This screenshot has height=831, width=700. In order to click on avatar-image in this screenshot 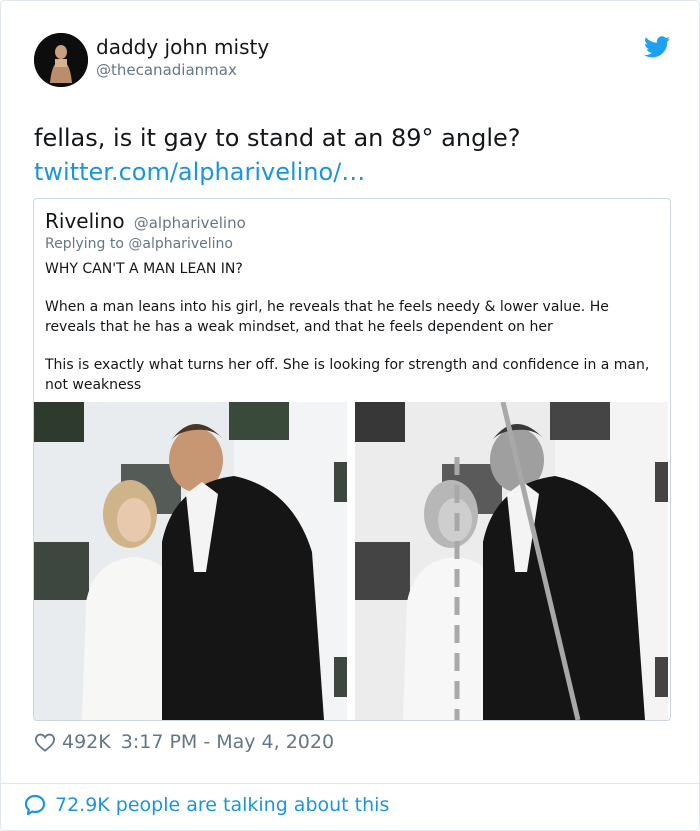, I will do `click(61, 60)`.